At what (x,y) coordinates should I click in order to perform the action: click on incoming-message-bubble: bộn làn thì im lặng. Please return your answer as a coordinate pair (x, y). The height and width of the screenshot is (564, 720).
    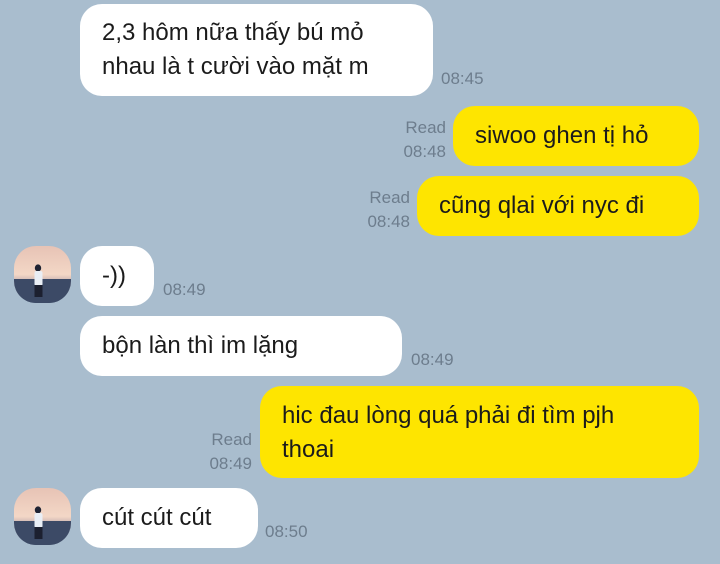
    Looking at the image, I should click on (241, 373).